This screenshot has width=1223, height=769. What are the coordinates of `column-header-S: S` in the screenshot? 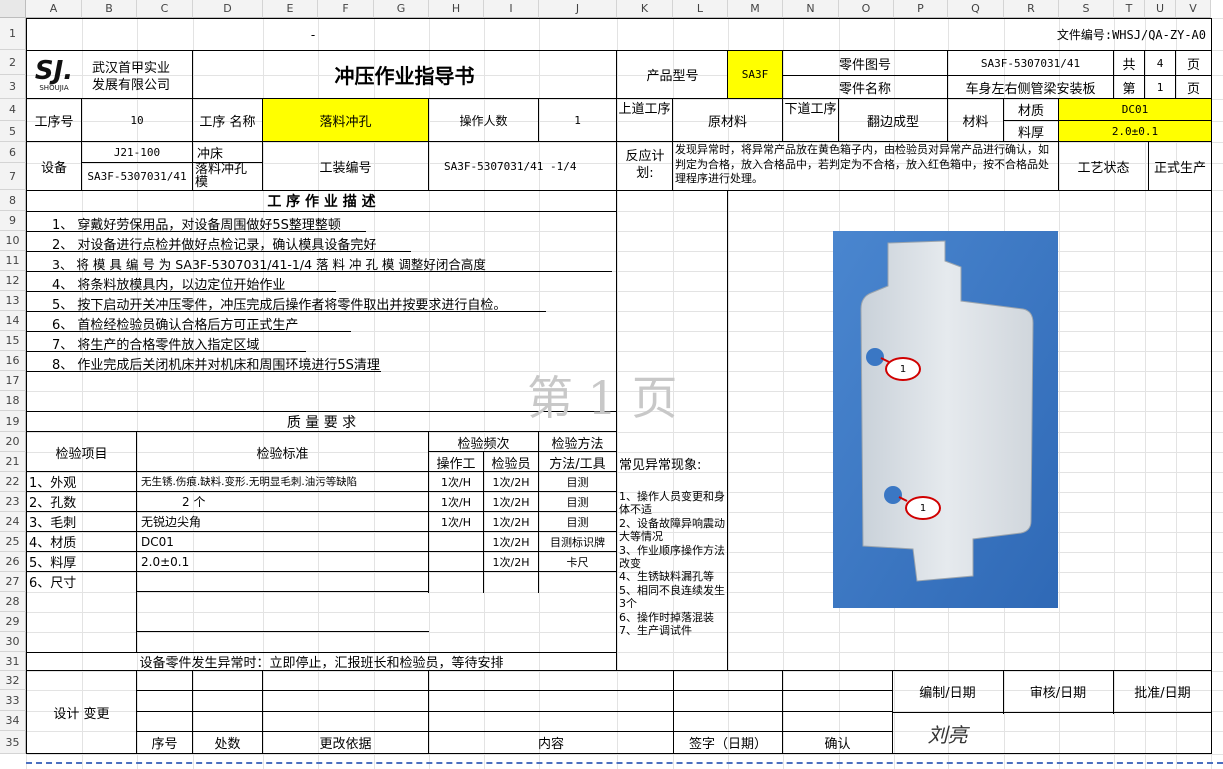 It's located at (1086, 9).